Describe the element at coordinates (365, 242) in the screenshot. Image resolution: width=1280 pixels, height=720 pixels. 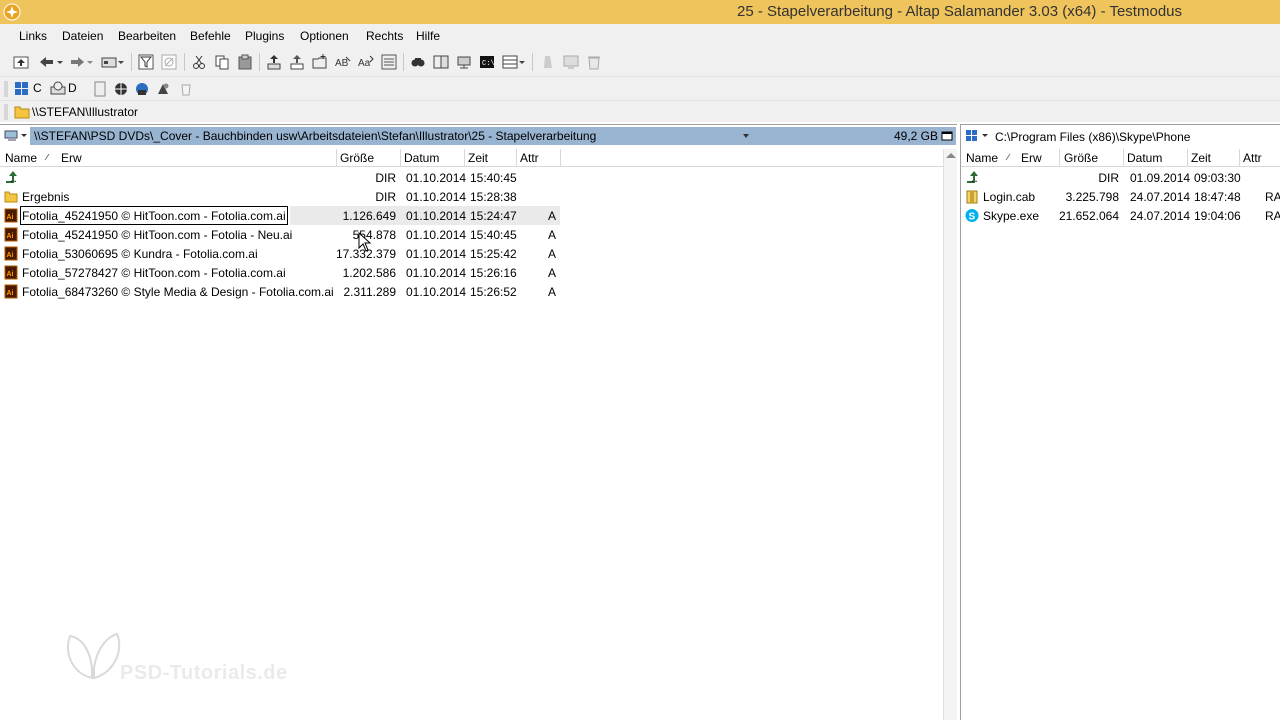
I see `mouse-cursor-icon` at that location.